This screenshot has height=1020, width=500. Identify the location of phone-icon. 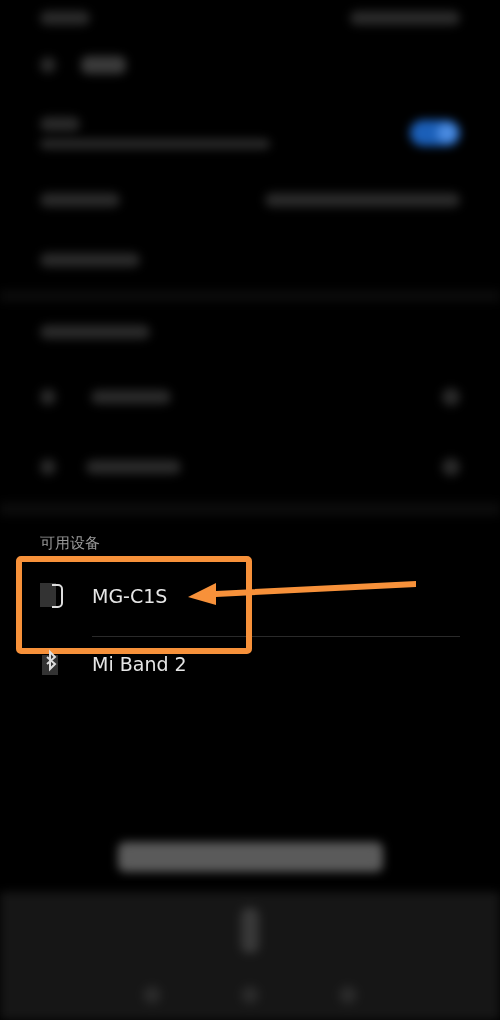
(51, 596).